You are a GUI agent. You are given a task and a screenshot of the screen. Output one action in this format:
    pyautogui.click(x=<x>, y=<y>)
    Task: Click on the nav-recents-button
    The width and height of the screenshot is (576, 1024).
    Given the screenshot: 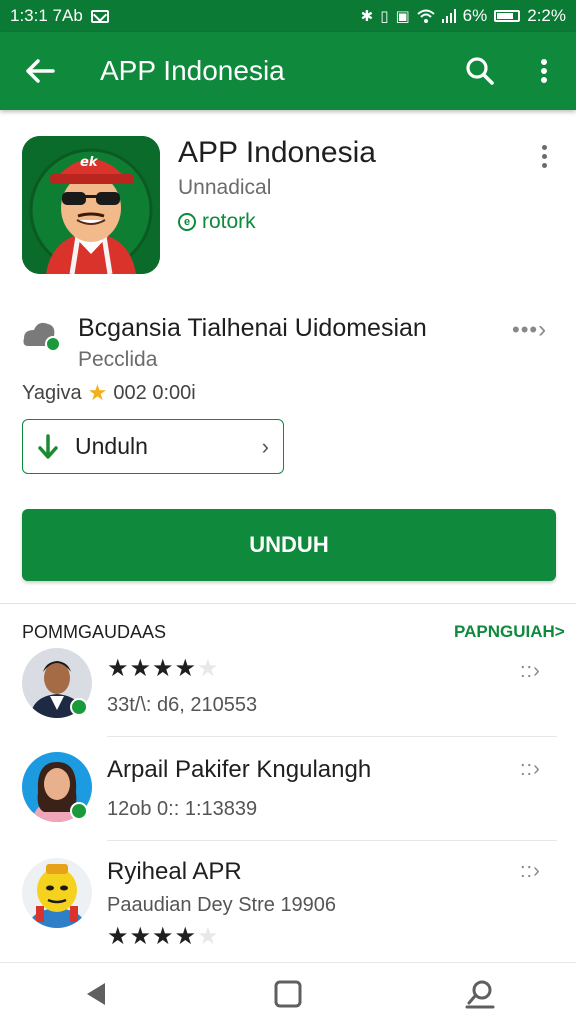 What is the action you would take?
    pyautogui.click(x=480, y=993)
    